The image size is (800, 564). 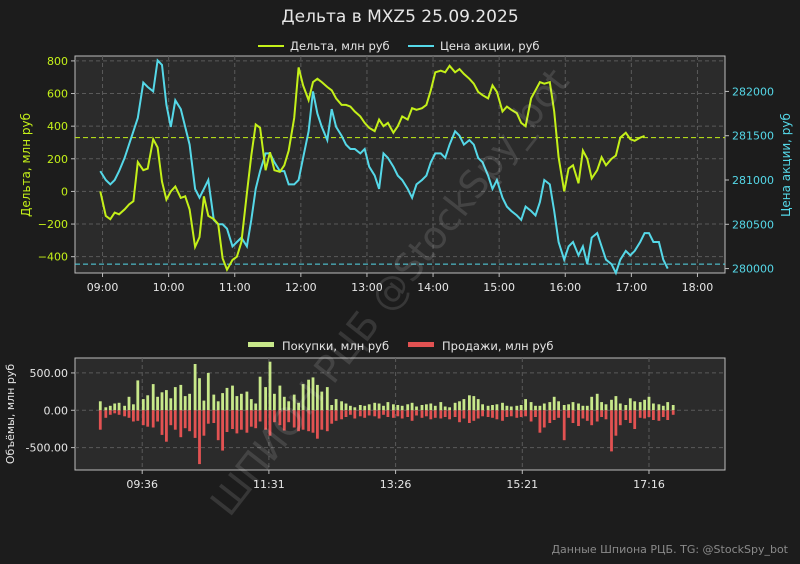 I want to click on volume-y-tick-label: 500.00, so click(x=49, y=373).